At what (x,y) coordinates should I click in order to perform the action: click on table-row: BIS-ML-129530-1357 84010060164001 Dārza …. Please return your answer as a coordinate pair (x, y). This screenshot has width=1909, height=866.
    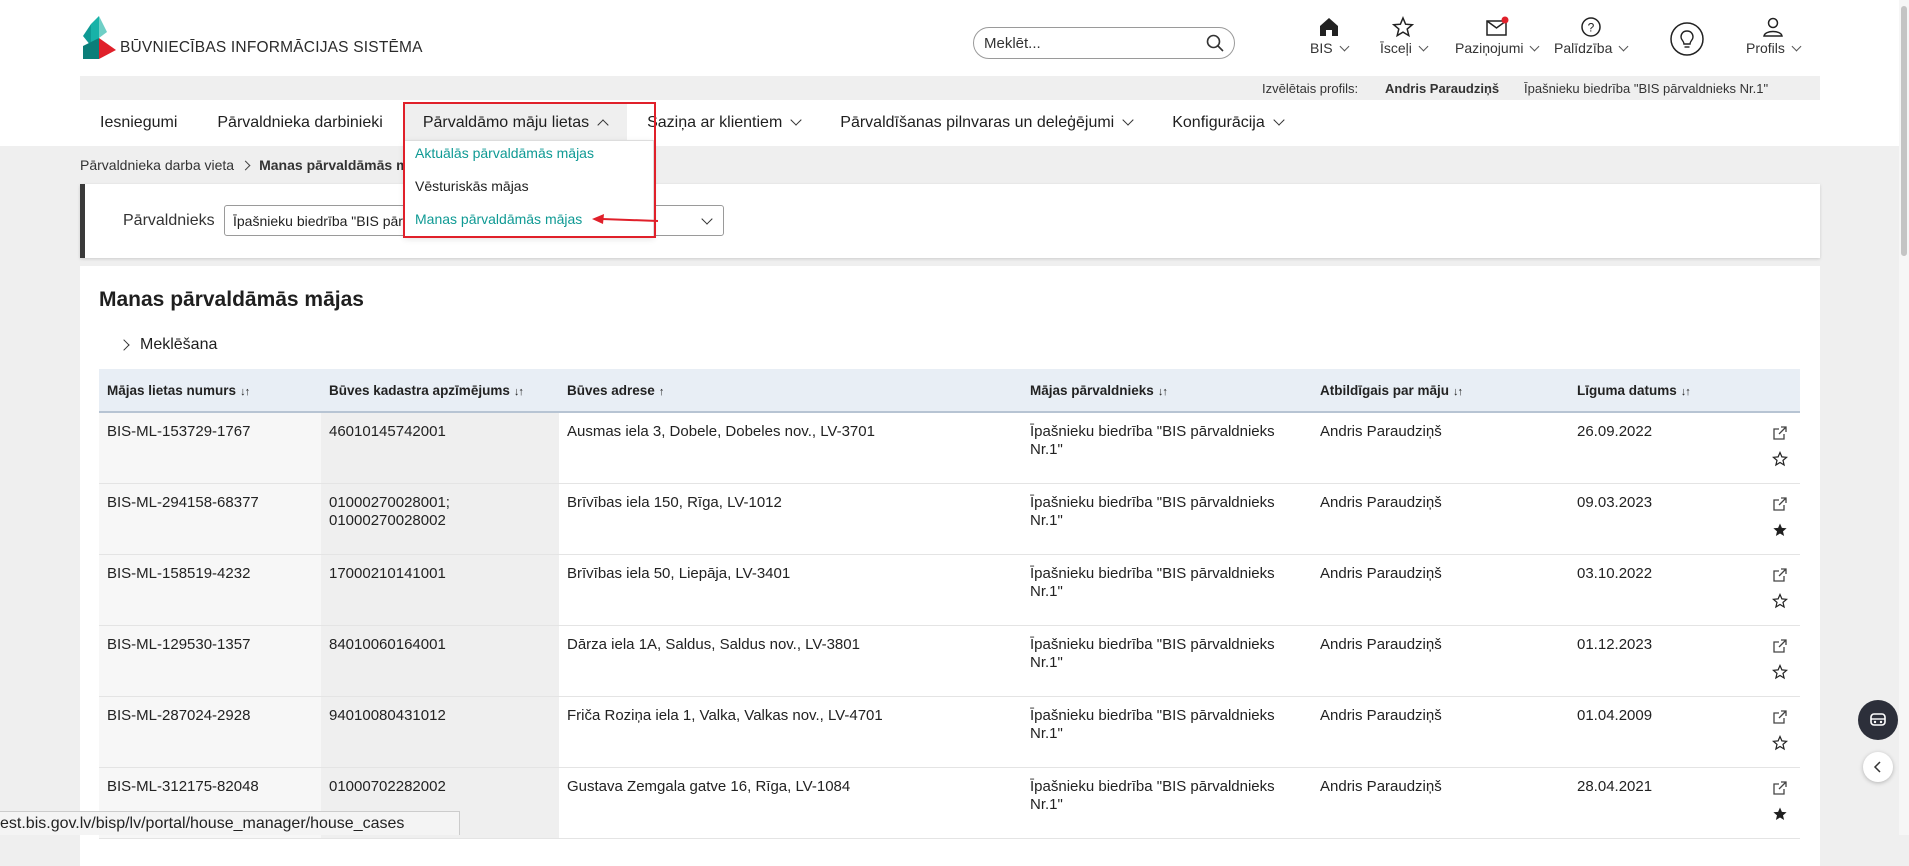
    Looking at the image, I should click on (949, 661).